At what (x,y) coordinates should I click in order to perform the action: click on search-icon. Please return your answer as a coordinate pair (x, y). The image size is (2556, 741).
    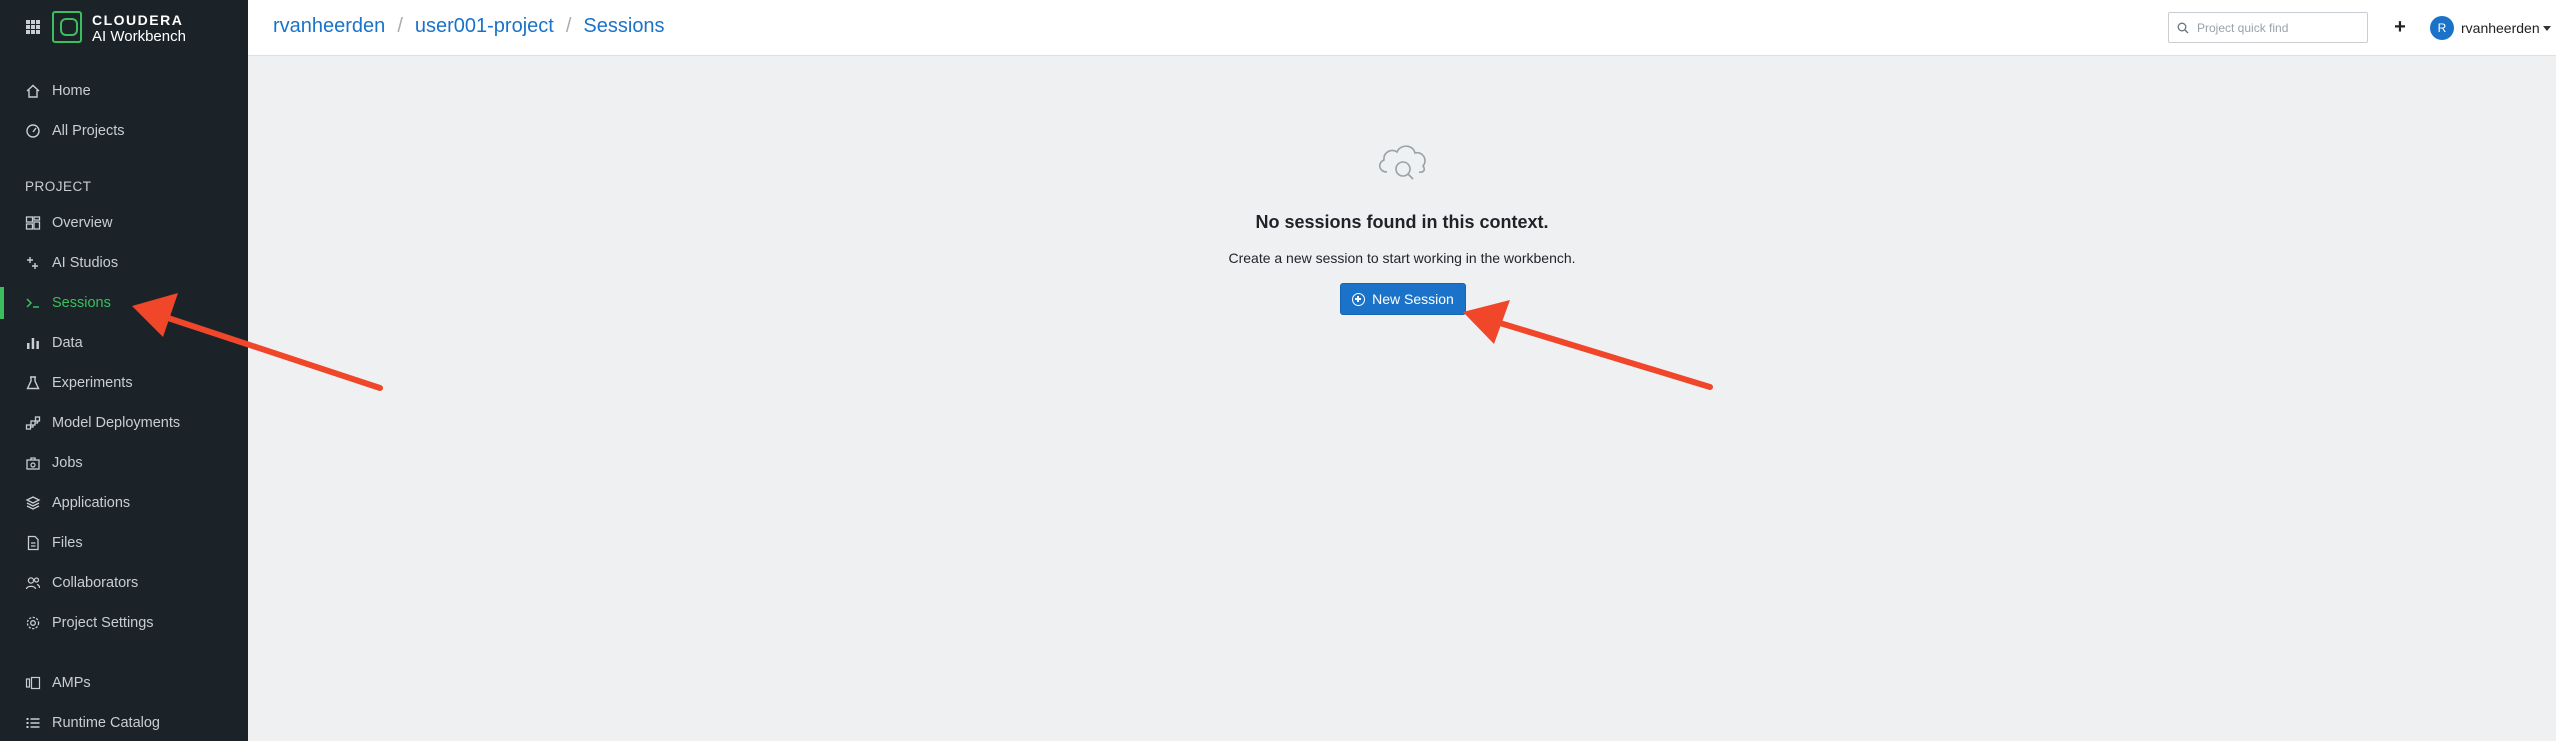
    Looking at the image, I should click on (2183, 30).